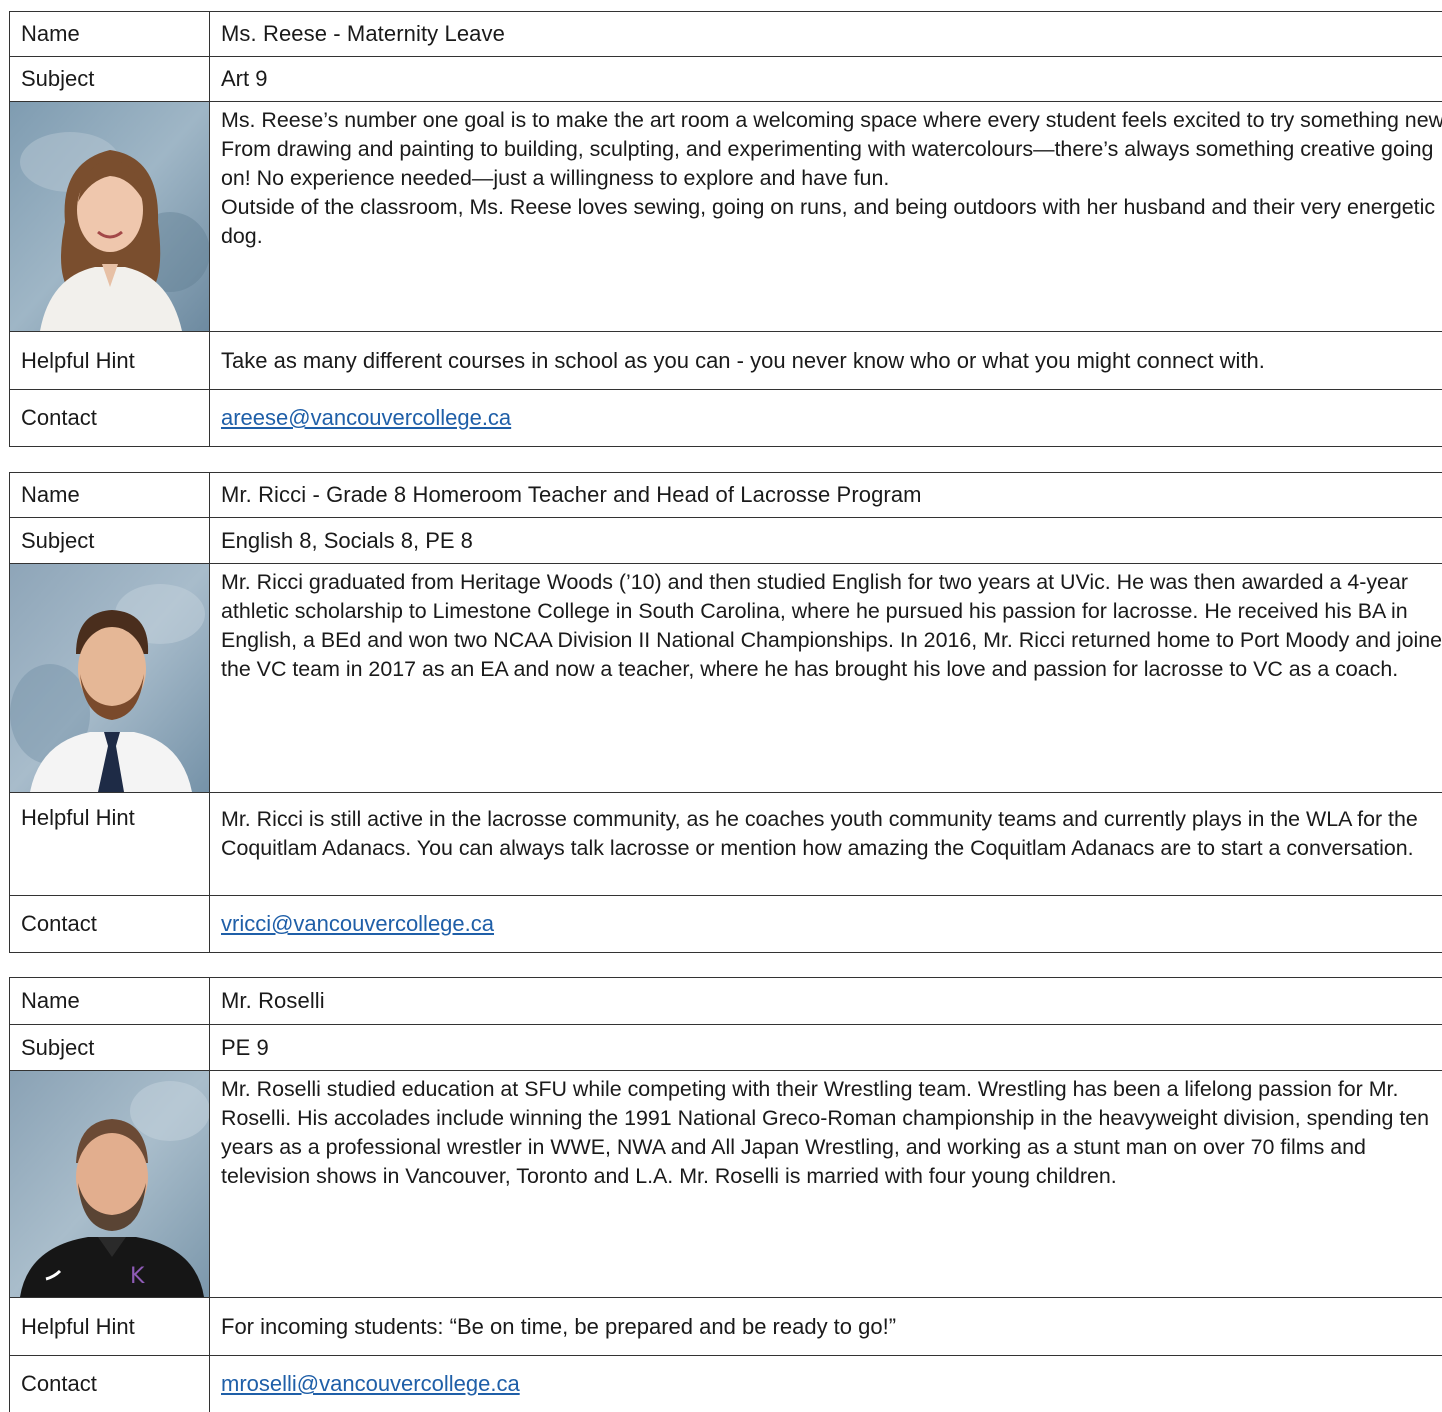  Describe the element at coordinates (726, 1384) in the screenshot. I see `contact-row: Contact mroselli@vancouvercollege.ca` at that location.